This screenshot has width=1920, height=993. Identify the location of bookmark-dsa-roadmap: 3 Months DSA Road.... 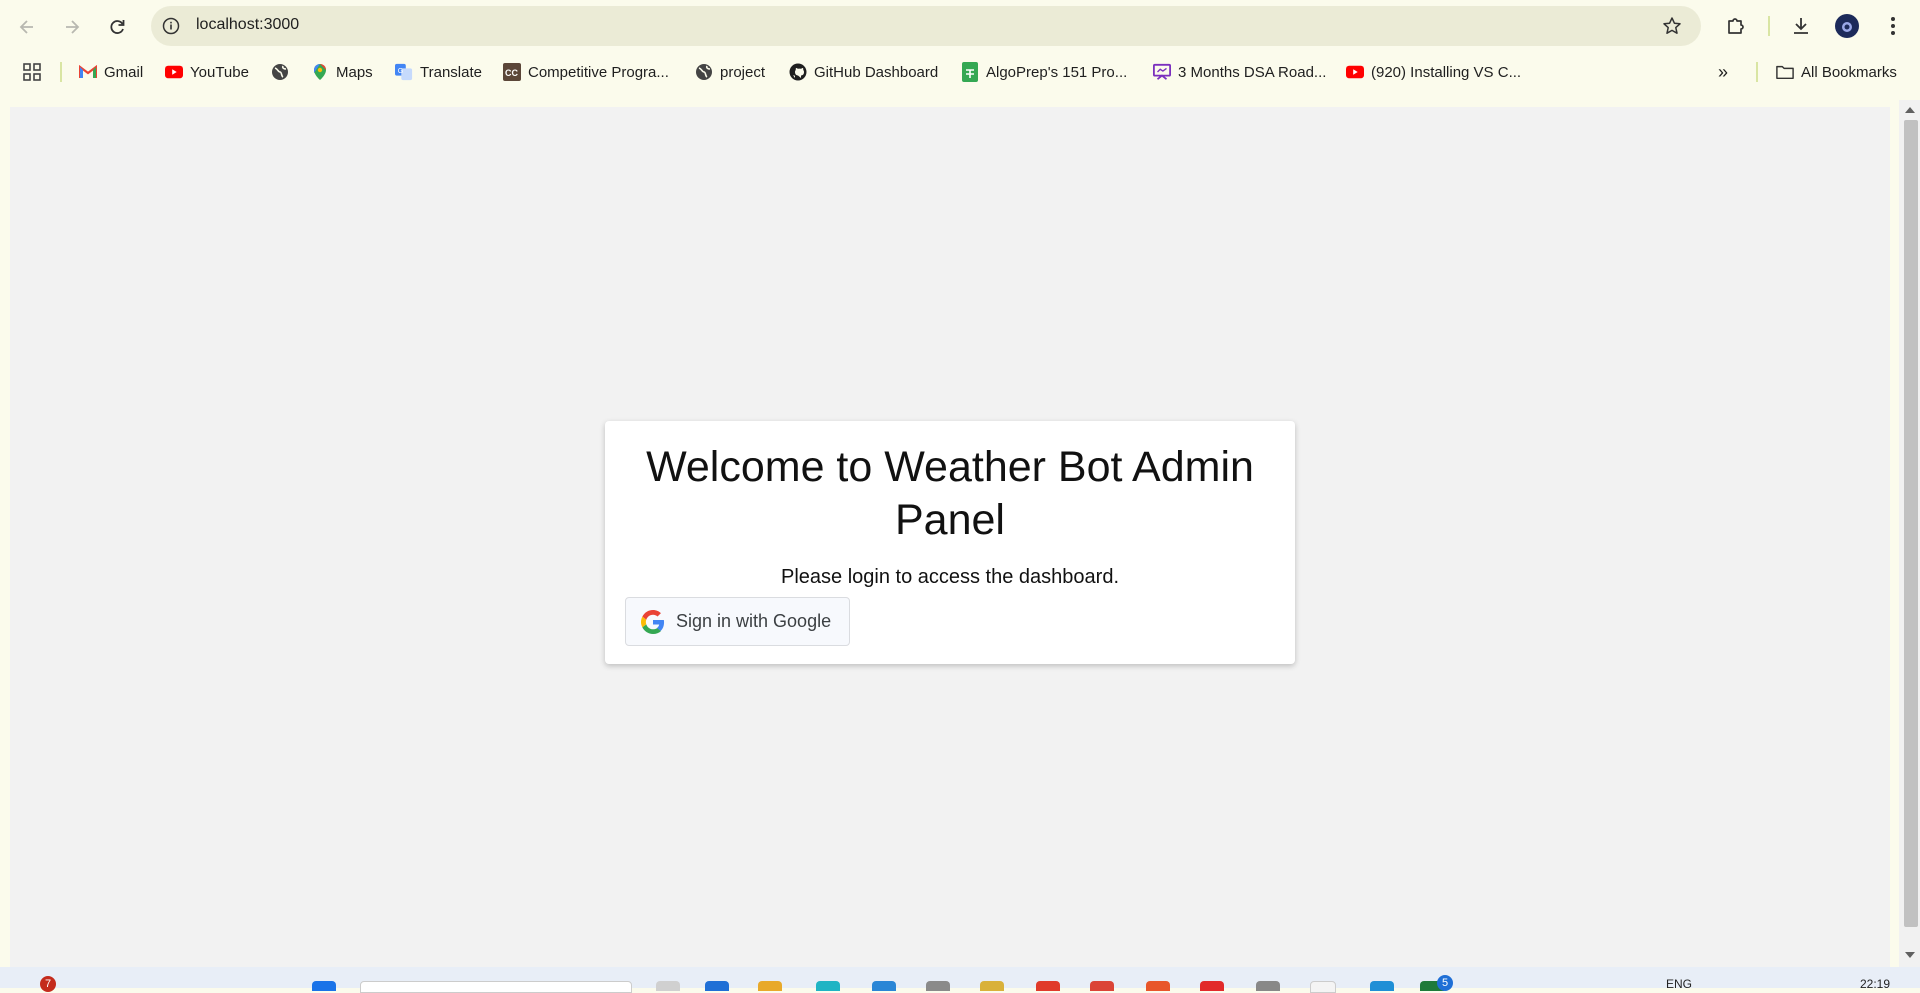
(1239, 72).